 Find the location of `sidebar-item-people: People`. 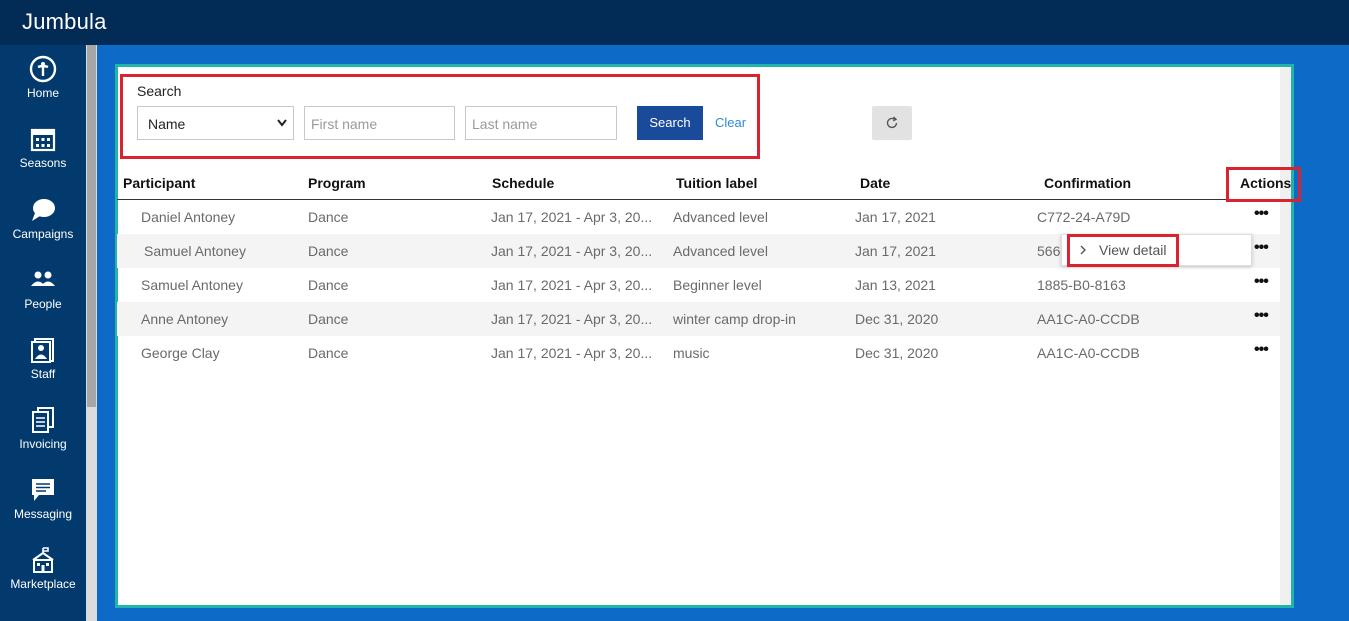

sidebar-item-people: People is located at coordinates (43, 299).